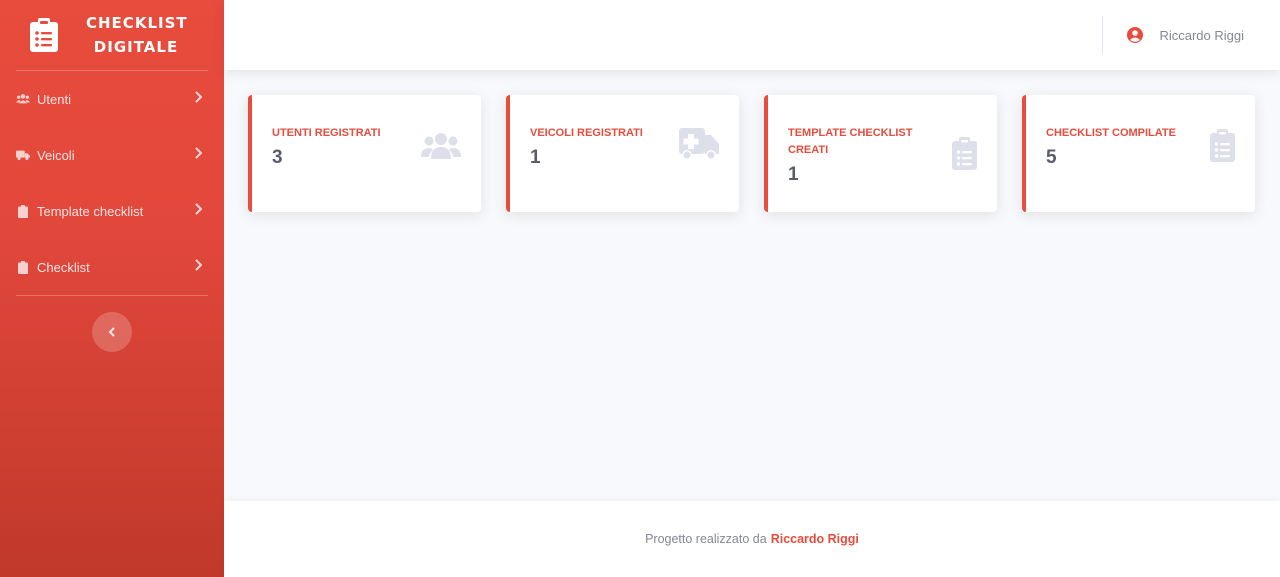 The image size is (1280, 577). I want to click on user-name: Riccardo Riggi, so click(1201, 35).